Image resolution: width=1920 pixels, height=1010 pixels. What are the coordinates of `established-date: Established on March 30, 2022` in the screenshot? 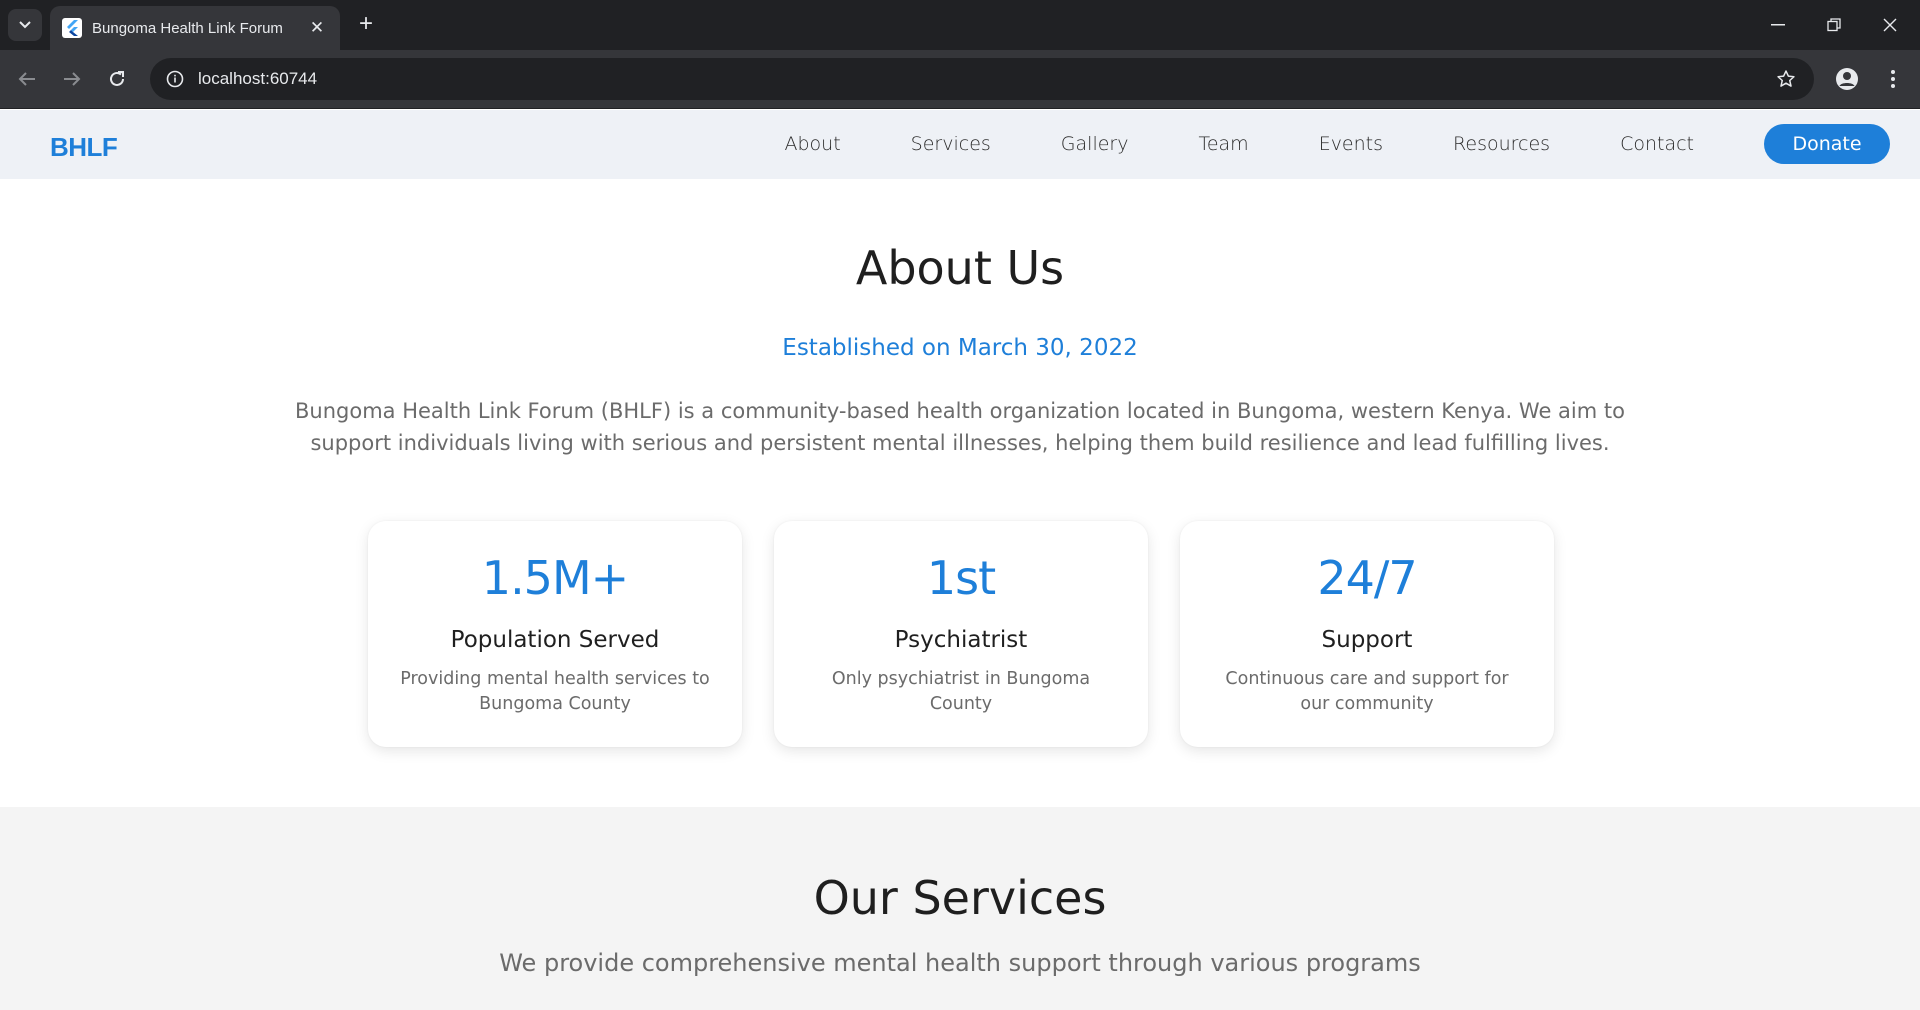 It's located at (960, 348).